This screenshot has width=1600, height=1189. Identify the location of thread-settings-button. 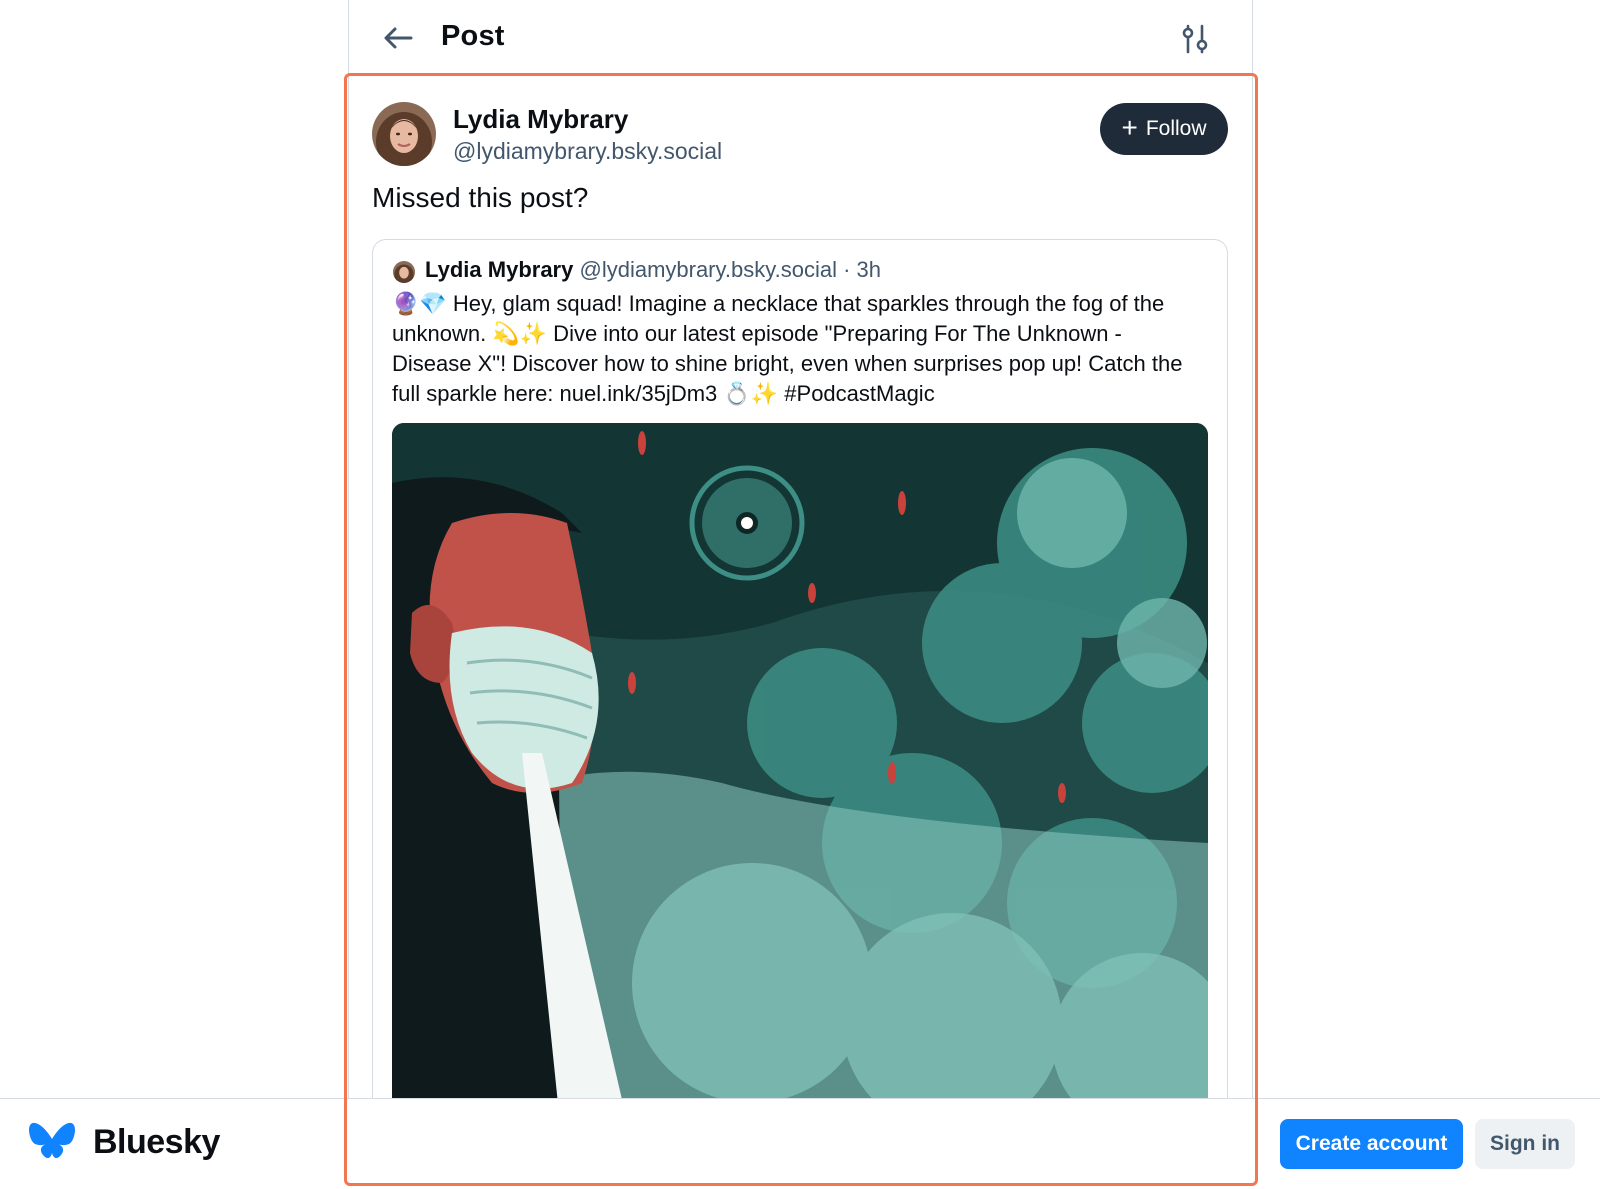
(1195, 39).